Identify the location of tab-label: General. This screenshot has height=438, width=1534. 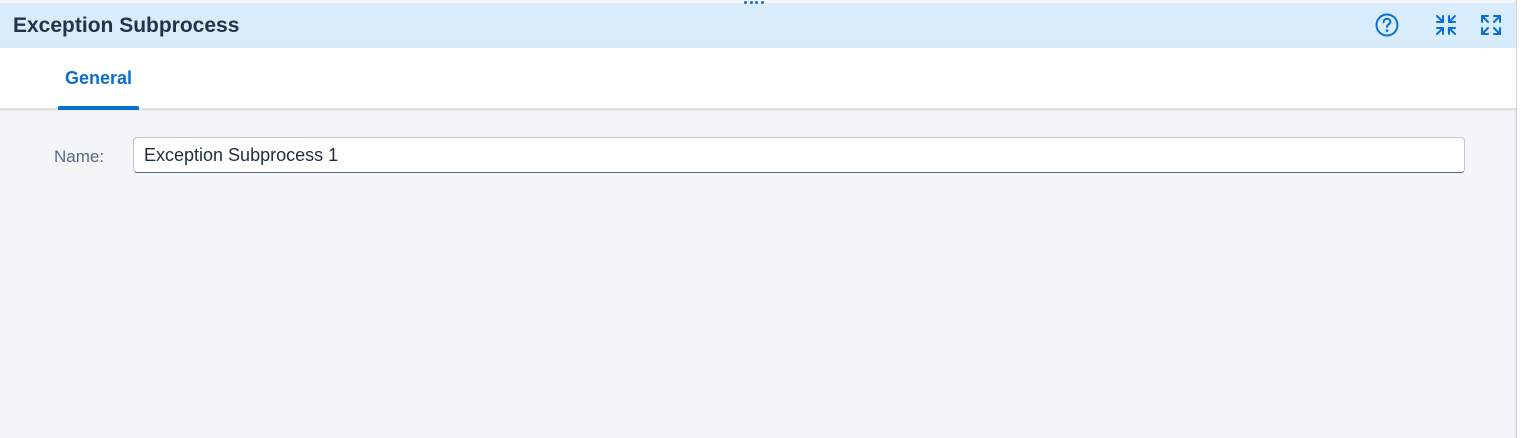
(98, 78).